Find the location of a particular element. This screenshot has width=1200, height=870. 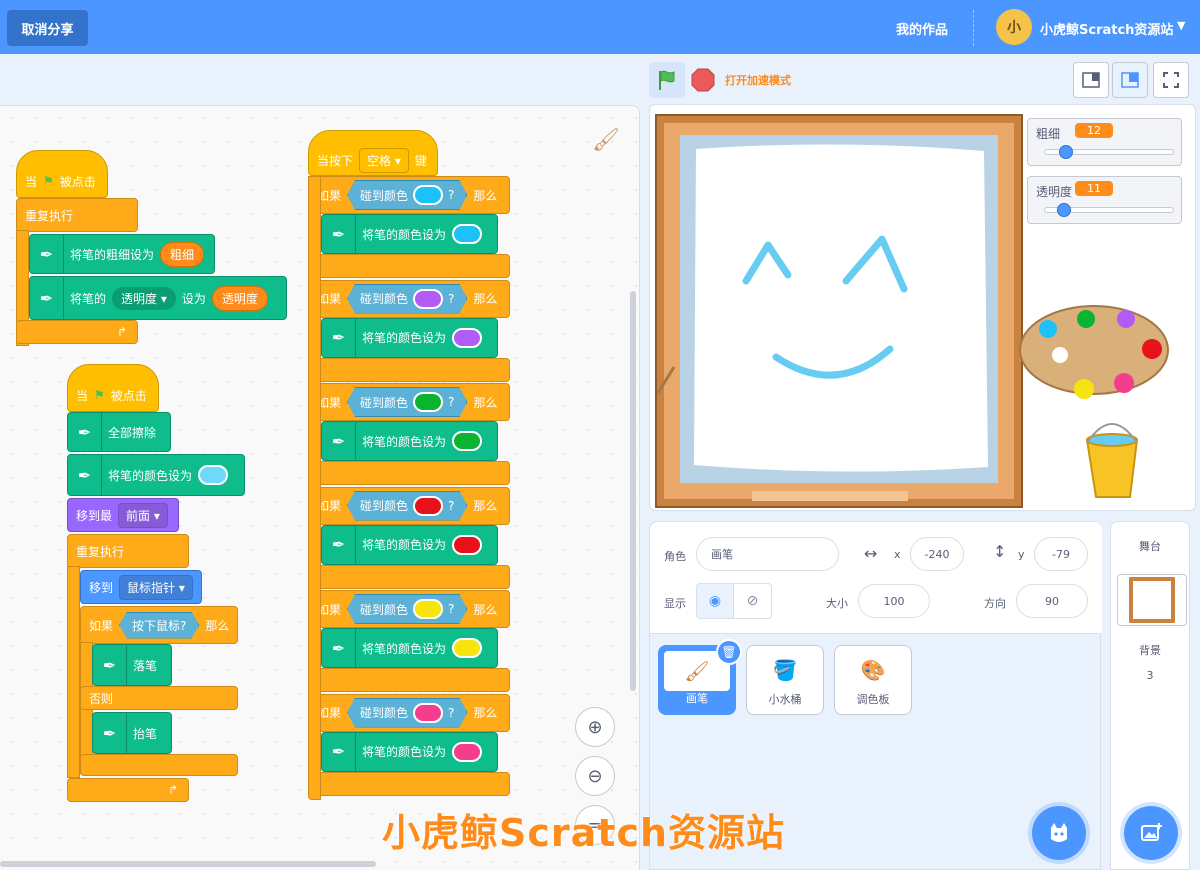

zoom-out-button: ⊖ is located at coordinates (595, 776).